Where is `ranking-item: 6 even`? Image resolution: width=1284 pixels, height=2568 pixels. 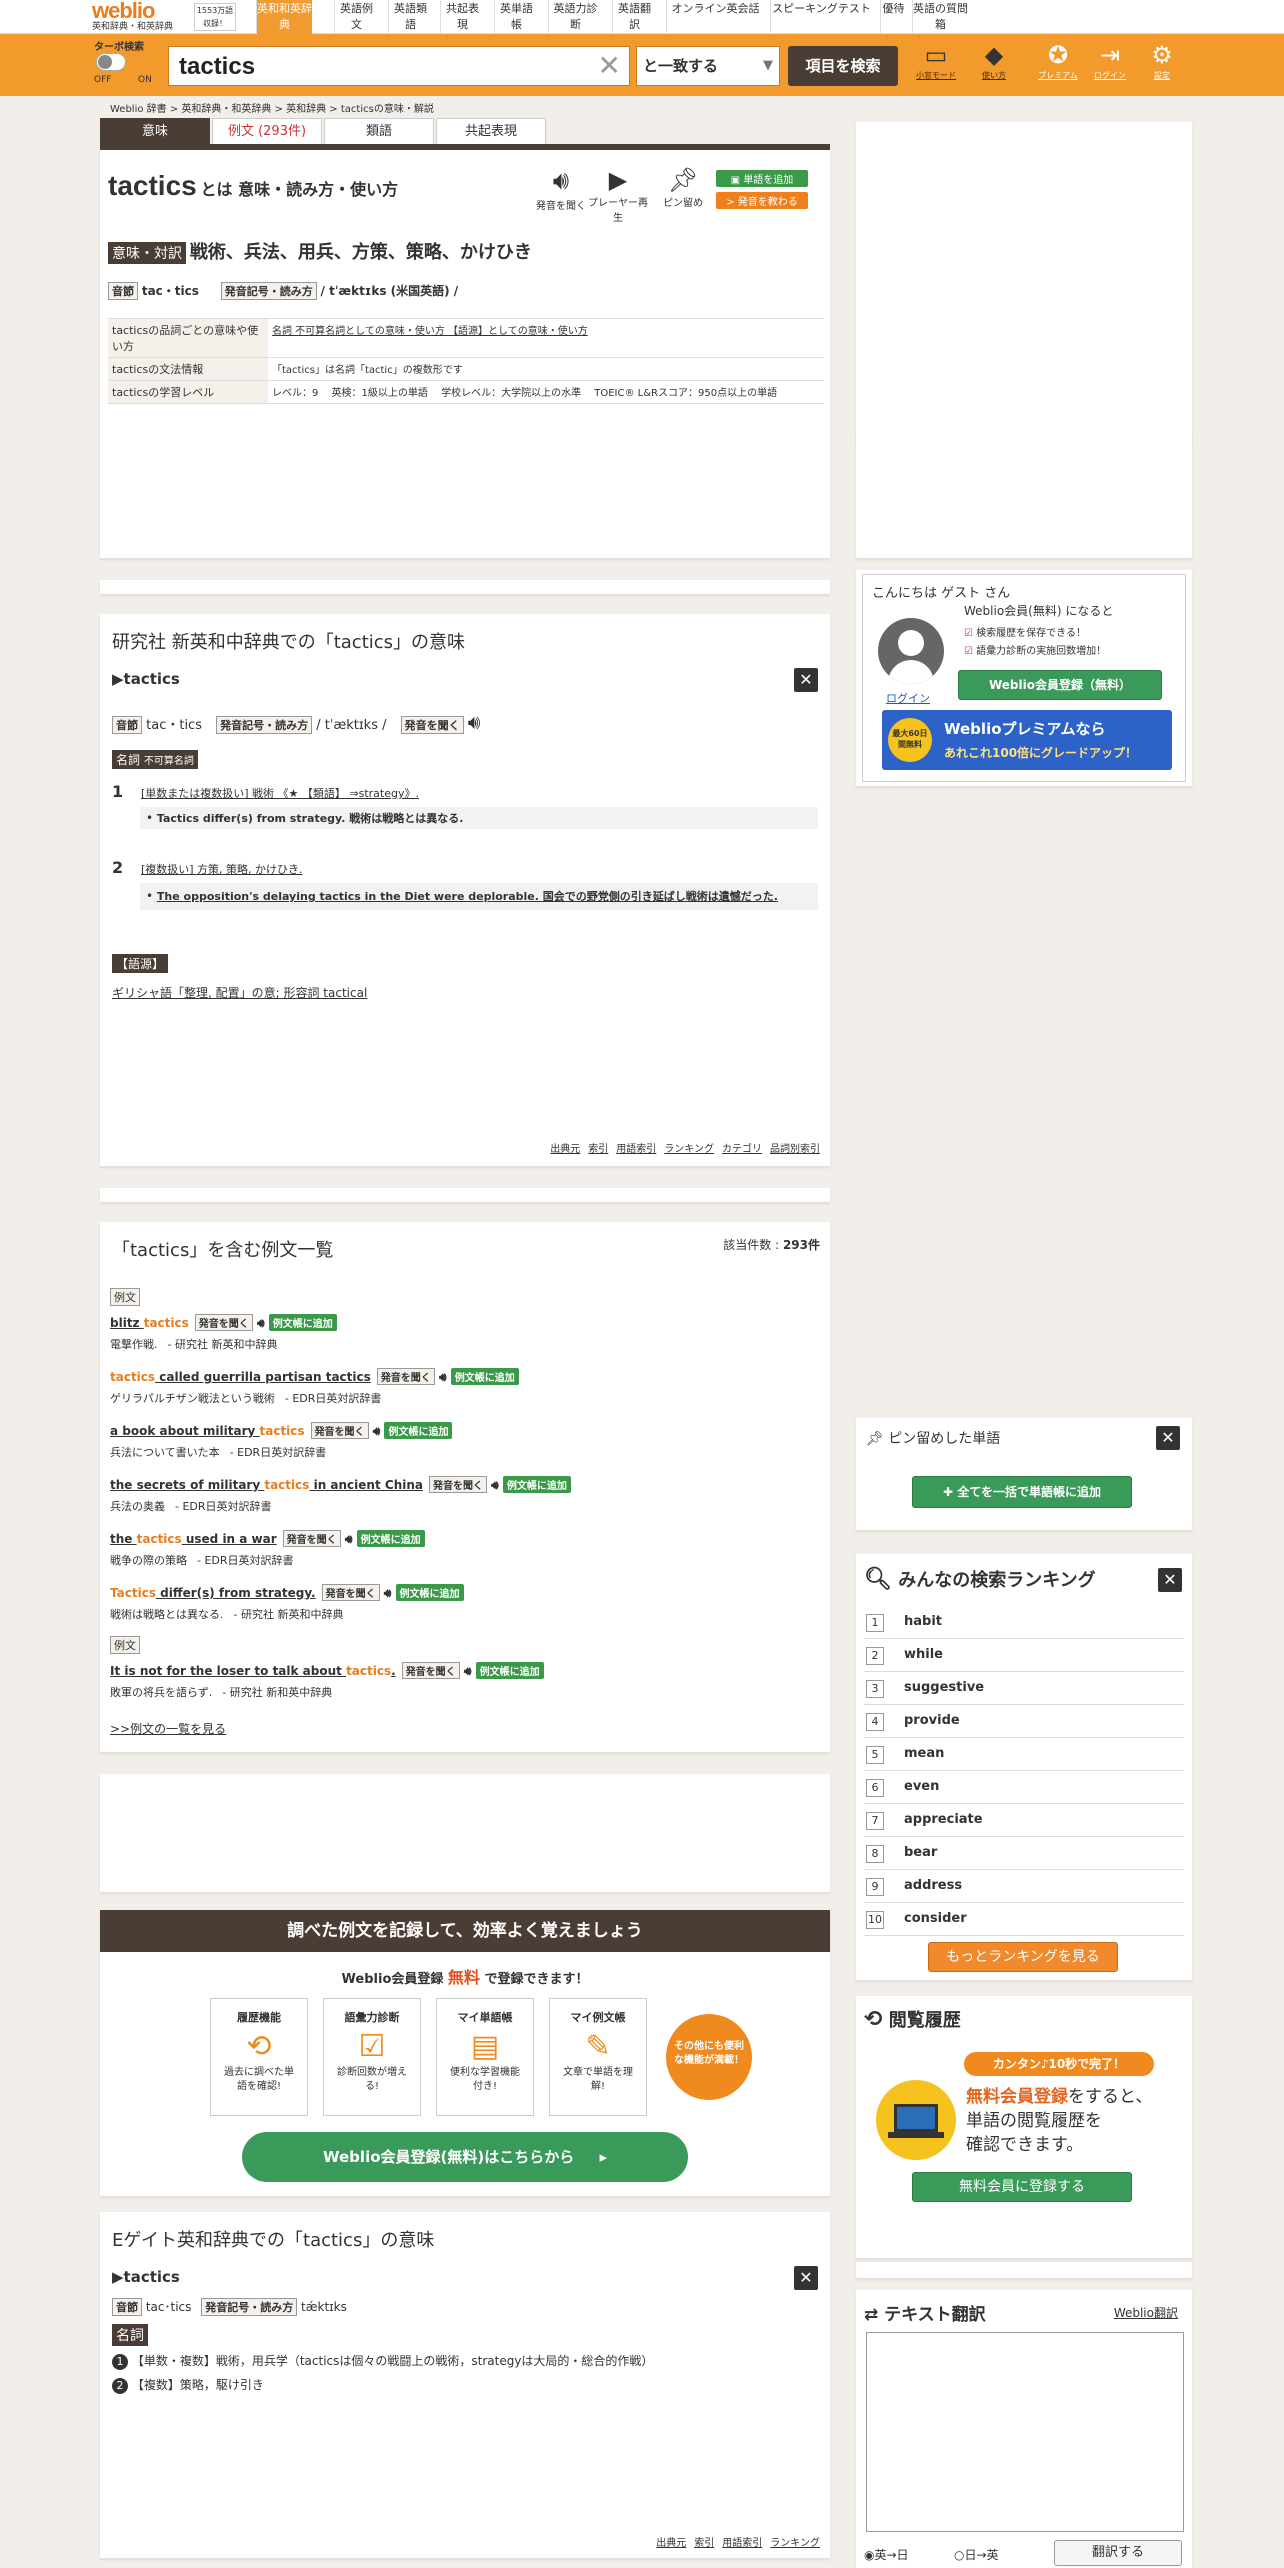 ranking-item: 6 even is located at coordinates (1024, 1787).